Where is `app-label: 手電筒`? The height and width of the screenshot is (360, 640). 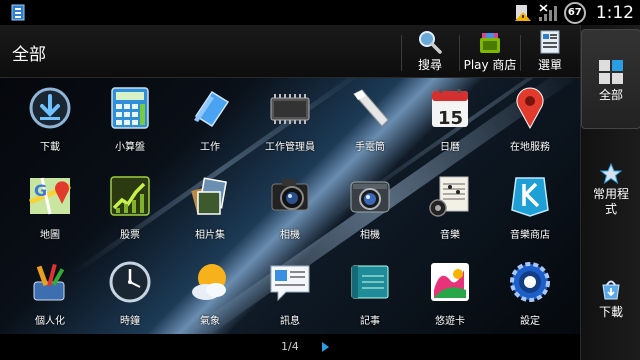
app-label: 手電筒 is located at coordinates (370, 147).